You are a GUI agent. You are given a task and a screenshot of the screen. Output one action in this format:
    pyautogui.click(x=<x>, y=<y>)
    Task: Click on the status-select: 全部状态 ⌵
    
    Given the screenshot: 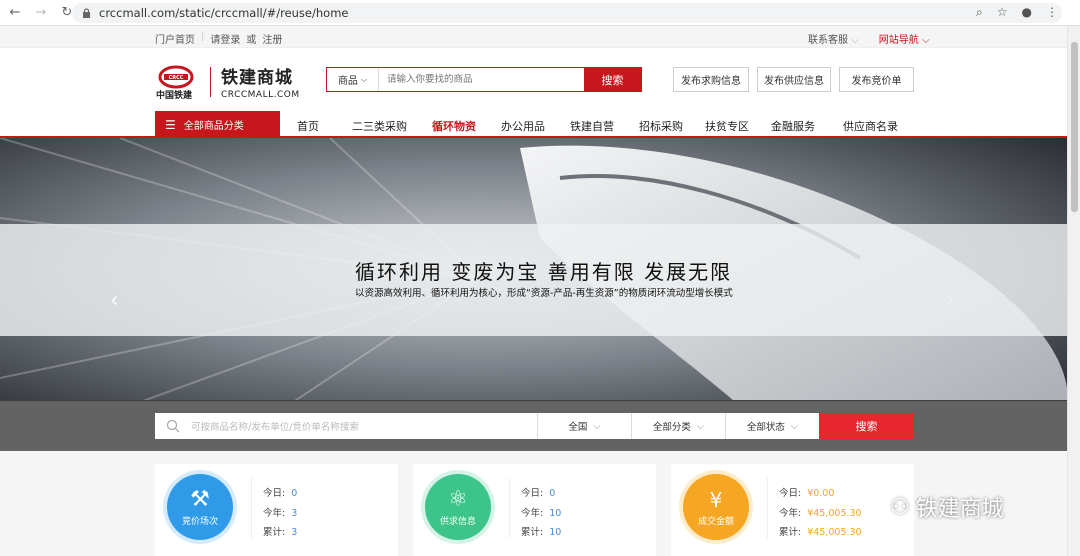 What is the action you would take?
    pyautogui.click(x=772, y=426)
    